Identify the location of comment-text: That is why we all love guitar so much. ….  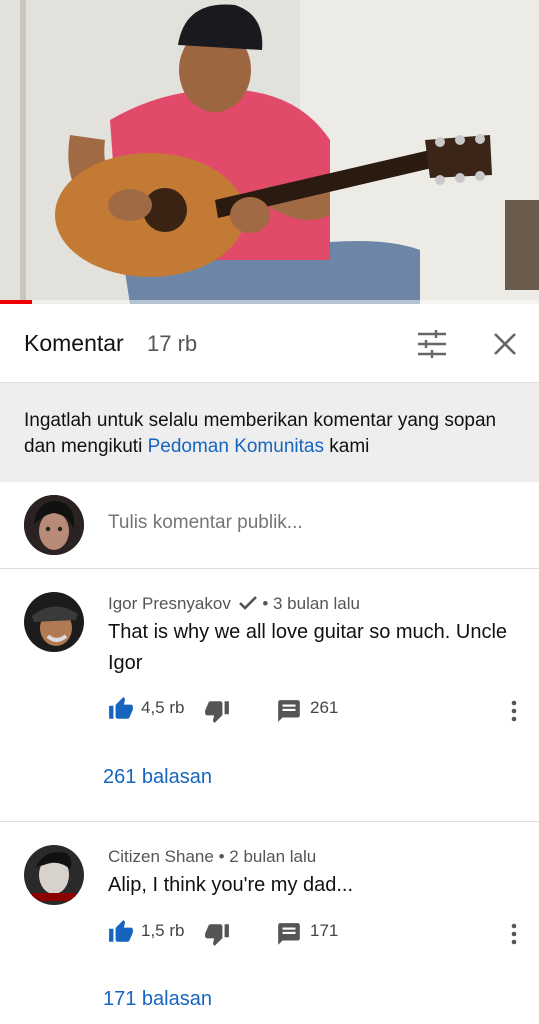
(308, 647).